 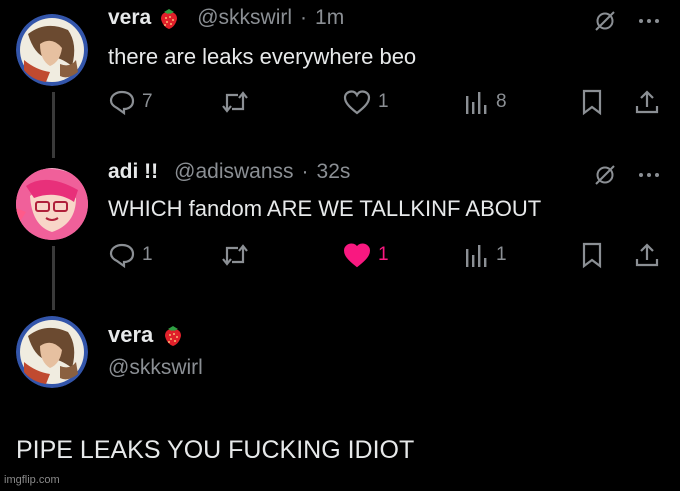 I want to click on timestamp: 1m, so click(x=329, y=18).